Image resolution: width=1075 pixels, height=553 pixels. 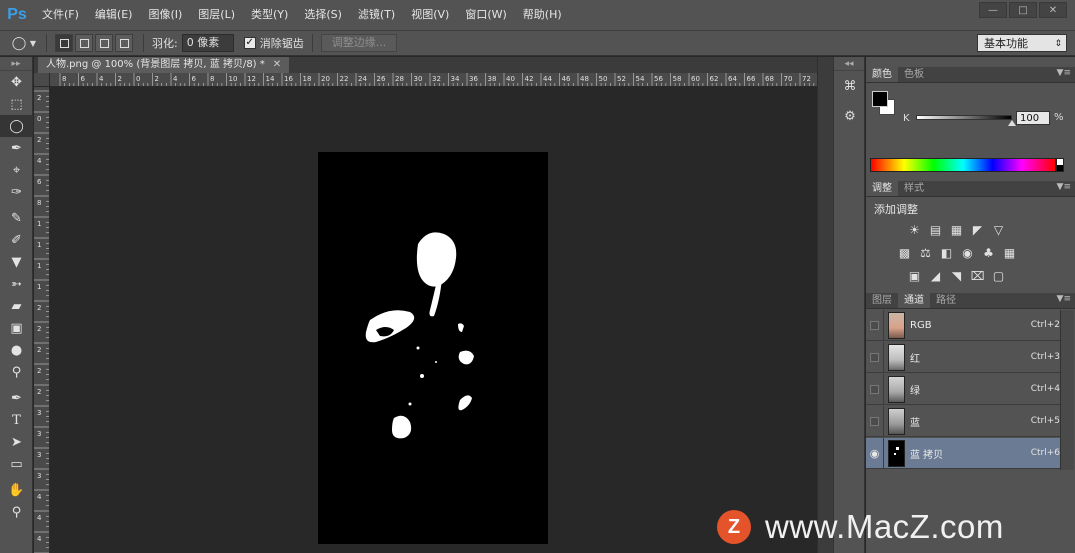 I want to click on subtract-selection-button, so click(x=104, y=43).